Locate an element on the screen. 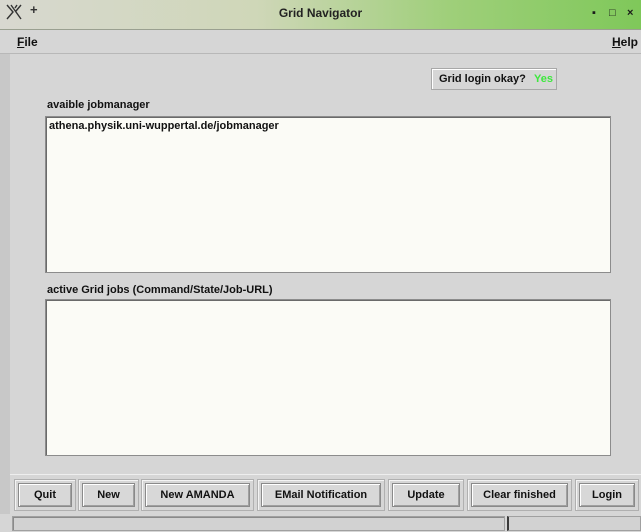 The height and width of the screenshot is (532, 641). login-button-frame: Login is located at coordinates (607, 495).